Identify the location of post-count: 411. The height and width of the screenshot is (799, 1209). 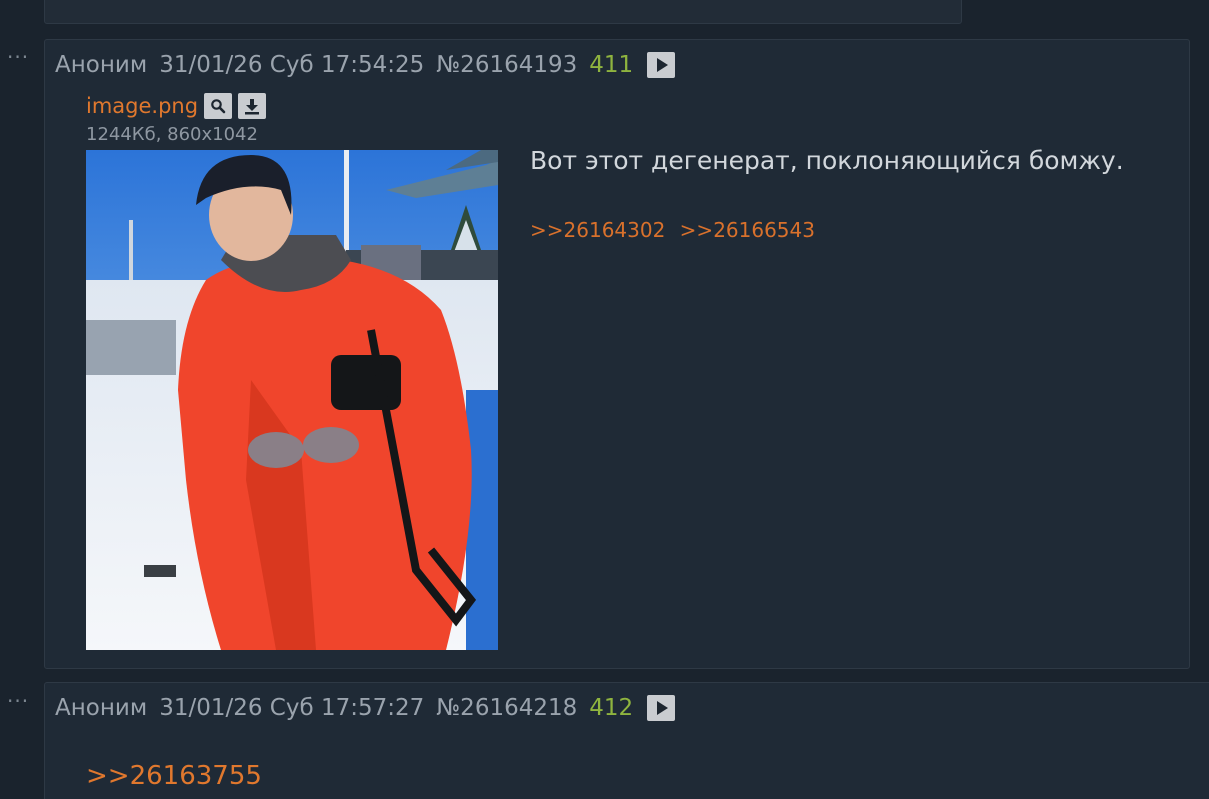
(611, 65).